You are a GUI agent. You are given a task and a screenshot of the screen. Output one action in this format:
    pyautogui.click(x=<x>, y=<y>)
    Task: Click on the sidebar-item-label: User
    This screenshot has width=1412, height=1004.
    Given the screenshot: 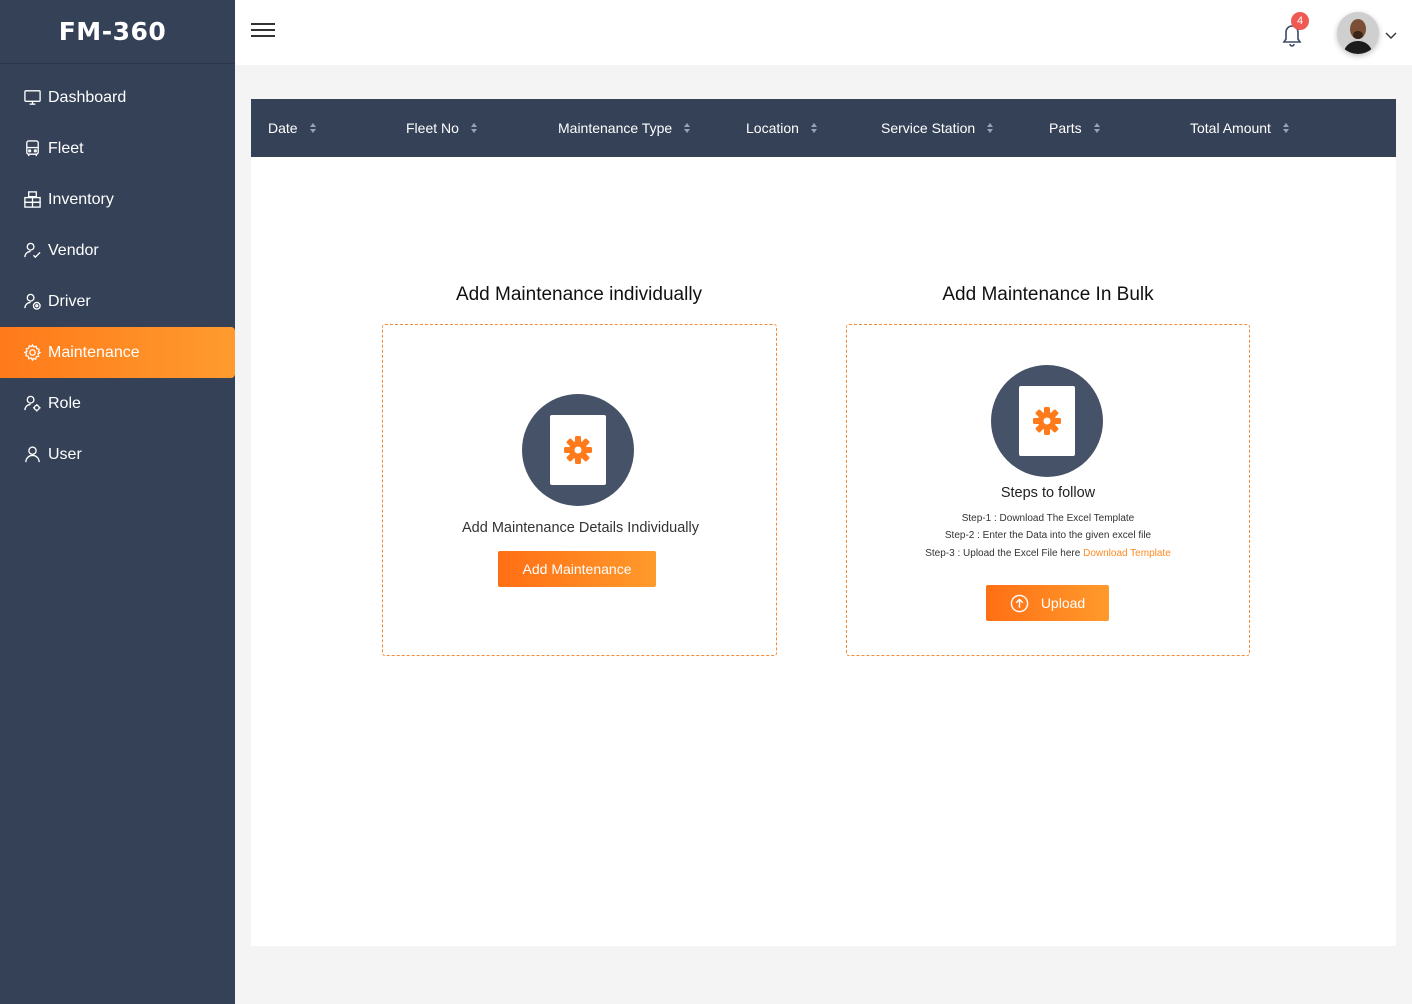 What is the action you would take?
    pyautogui.click(x=65, y=454)
    